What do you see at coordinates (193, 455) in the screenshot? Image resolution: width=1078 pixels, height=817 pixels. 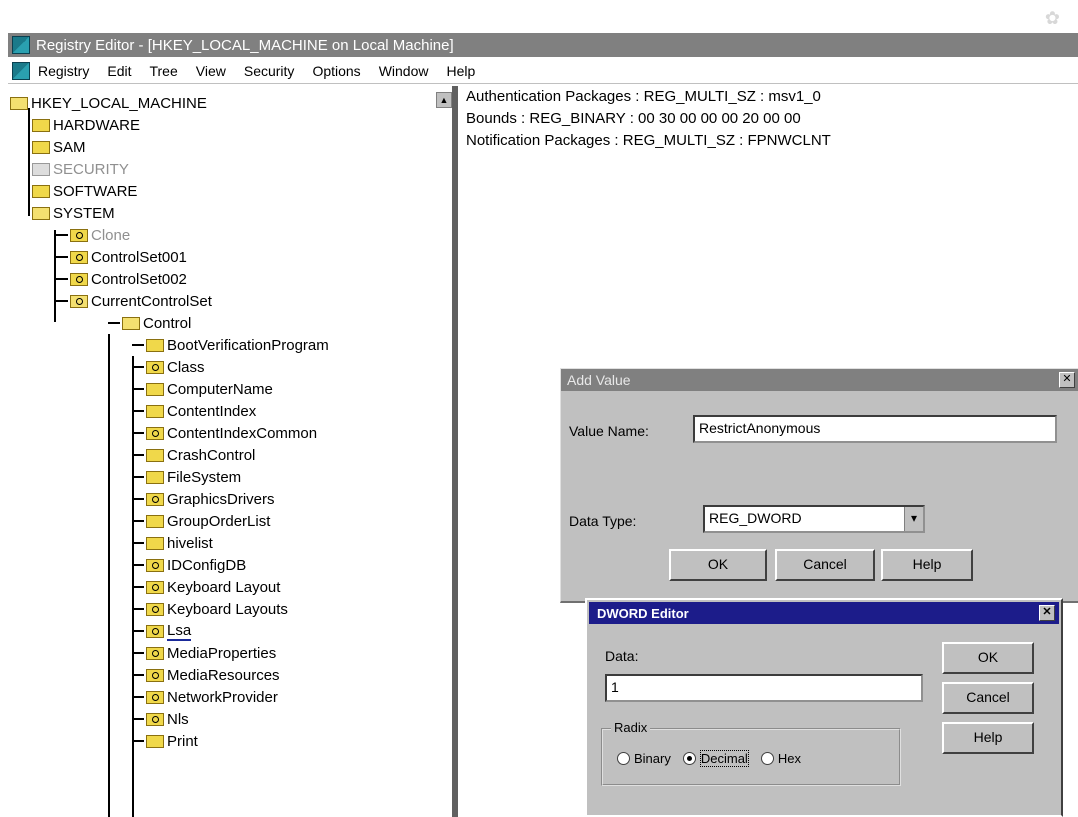 I see `tree-item-control-child: CrashControl` at bounding box center [193, 455].